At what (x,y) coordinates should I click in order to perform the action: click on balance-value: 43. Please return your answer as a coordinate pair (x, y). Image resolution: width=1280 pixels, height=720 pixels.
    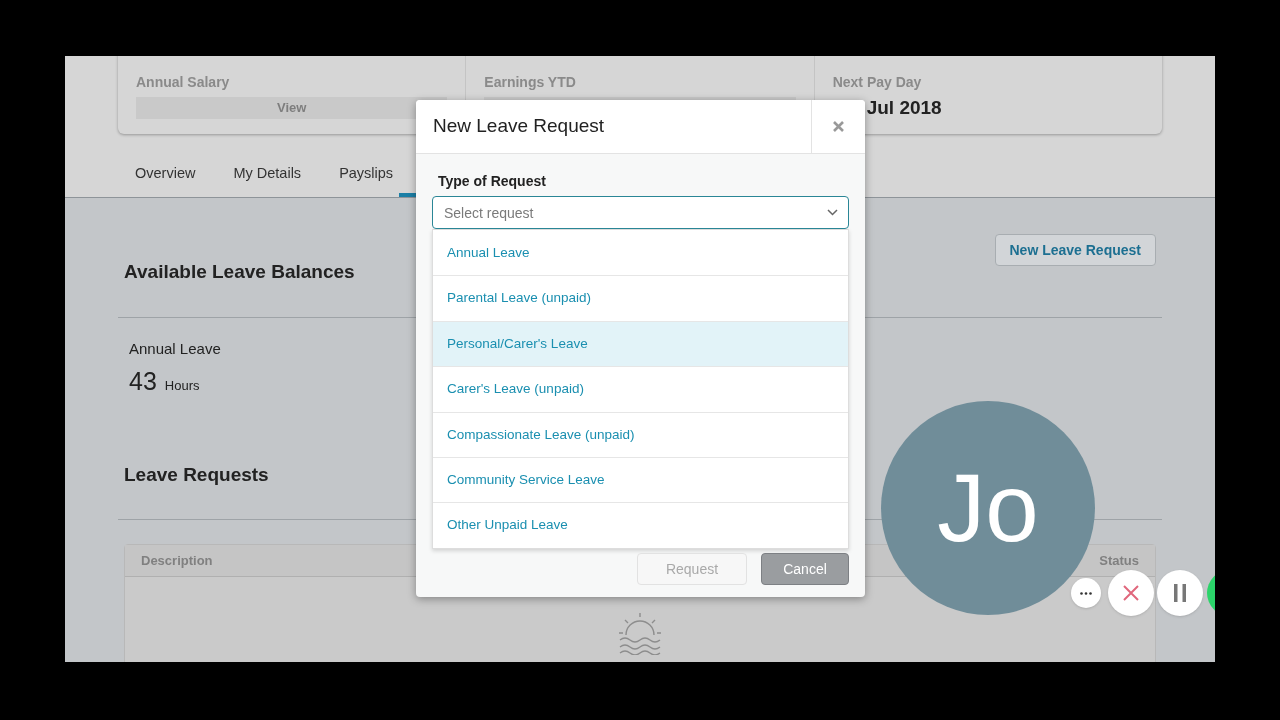
    Looking at the image, I should click on (143, 381).